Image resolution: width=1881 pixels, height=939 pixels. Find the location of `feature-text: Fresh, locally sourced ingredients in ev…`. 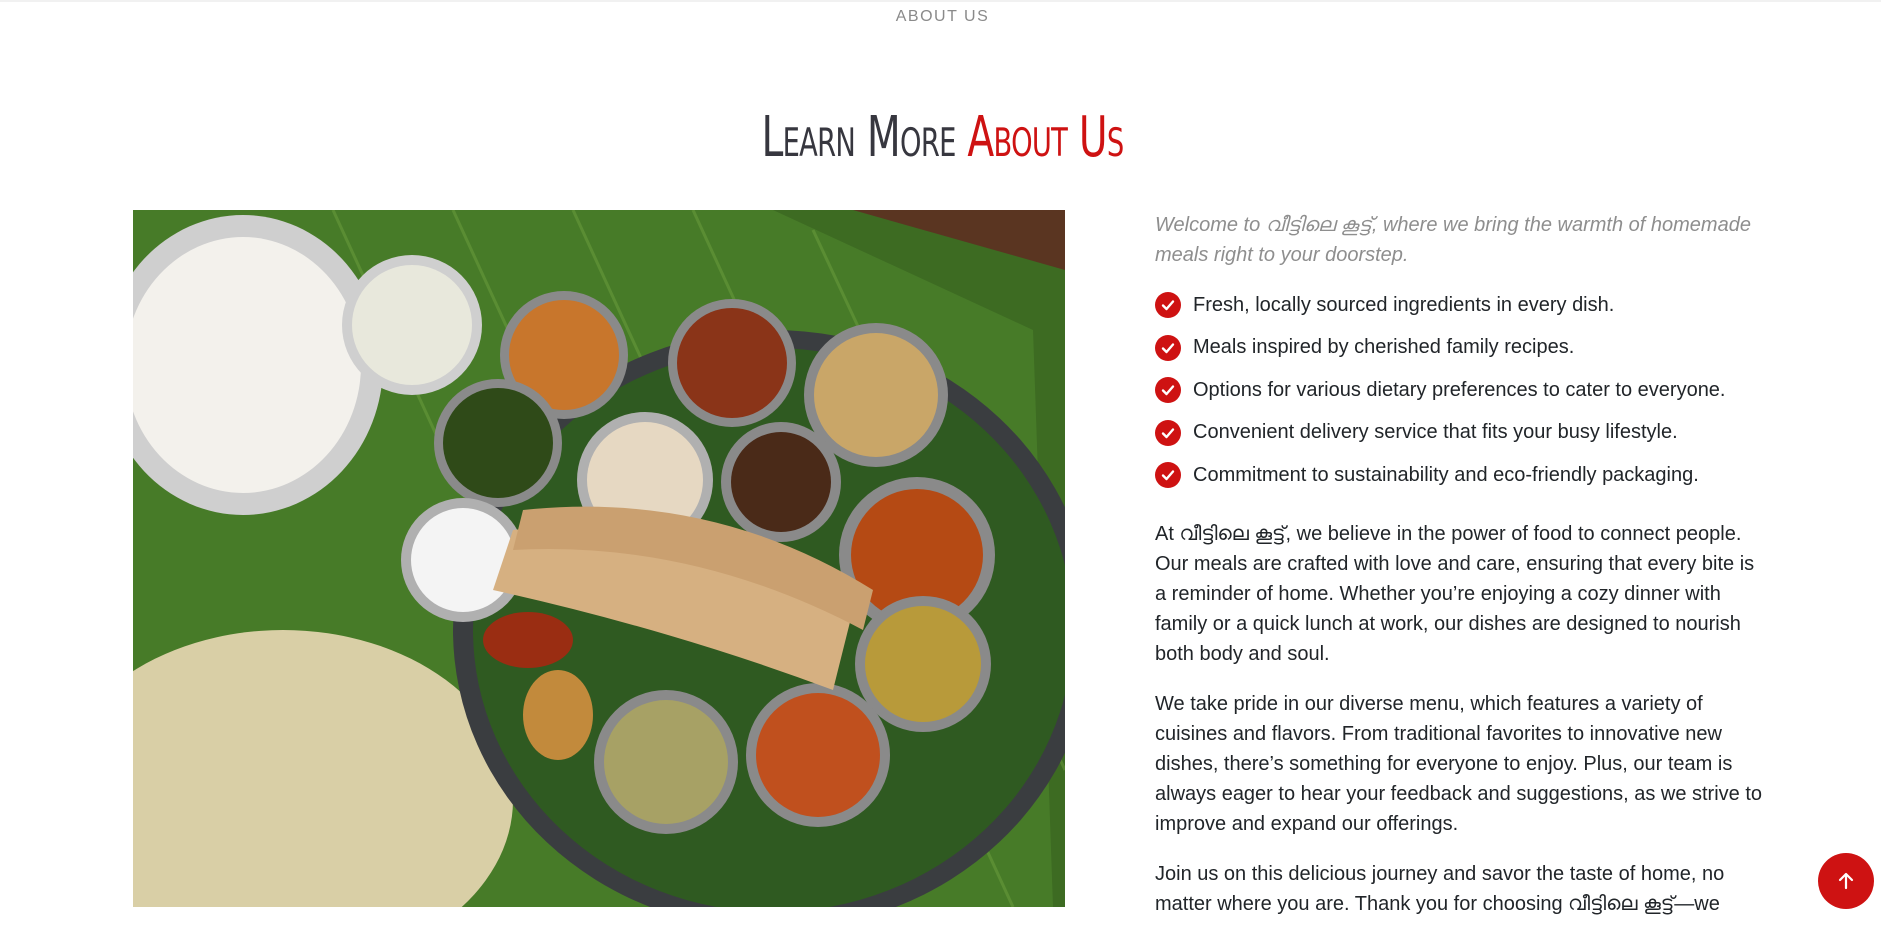

feature-text: Fresh, locally sourced ingredients in ev… is located at coordinates (1404, 304).